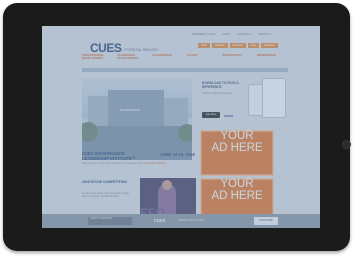  Describe the element at coordinates (226, 34) in the screenshot. I see `utility-link-cart: CART` at that location.